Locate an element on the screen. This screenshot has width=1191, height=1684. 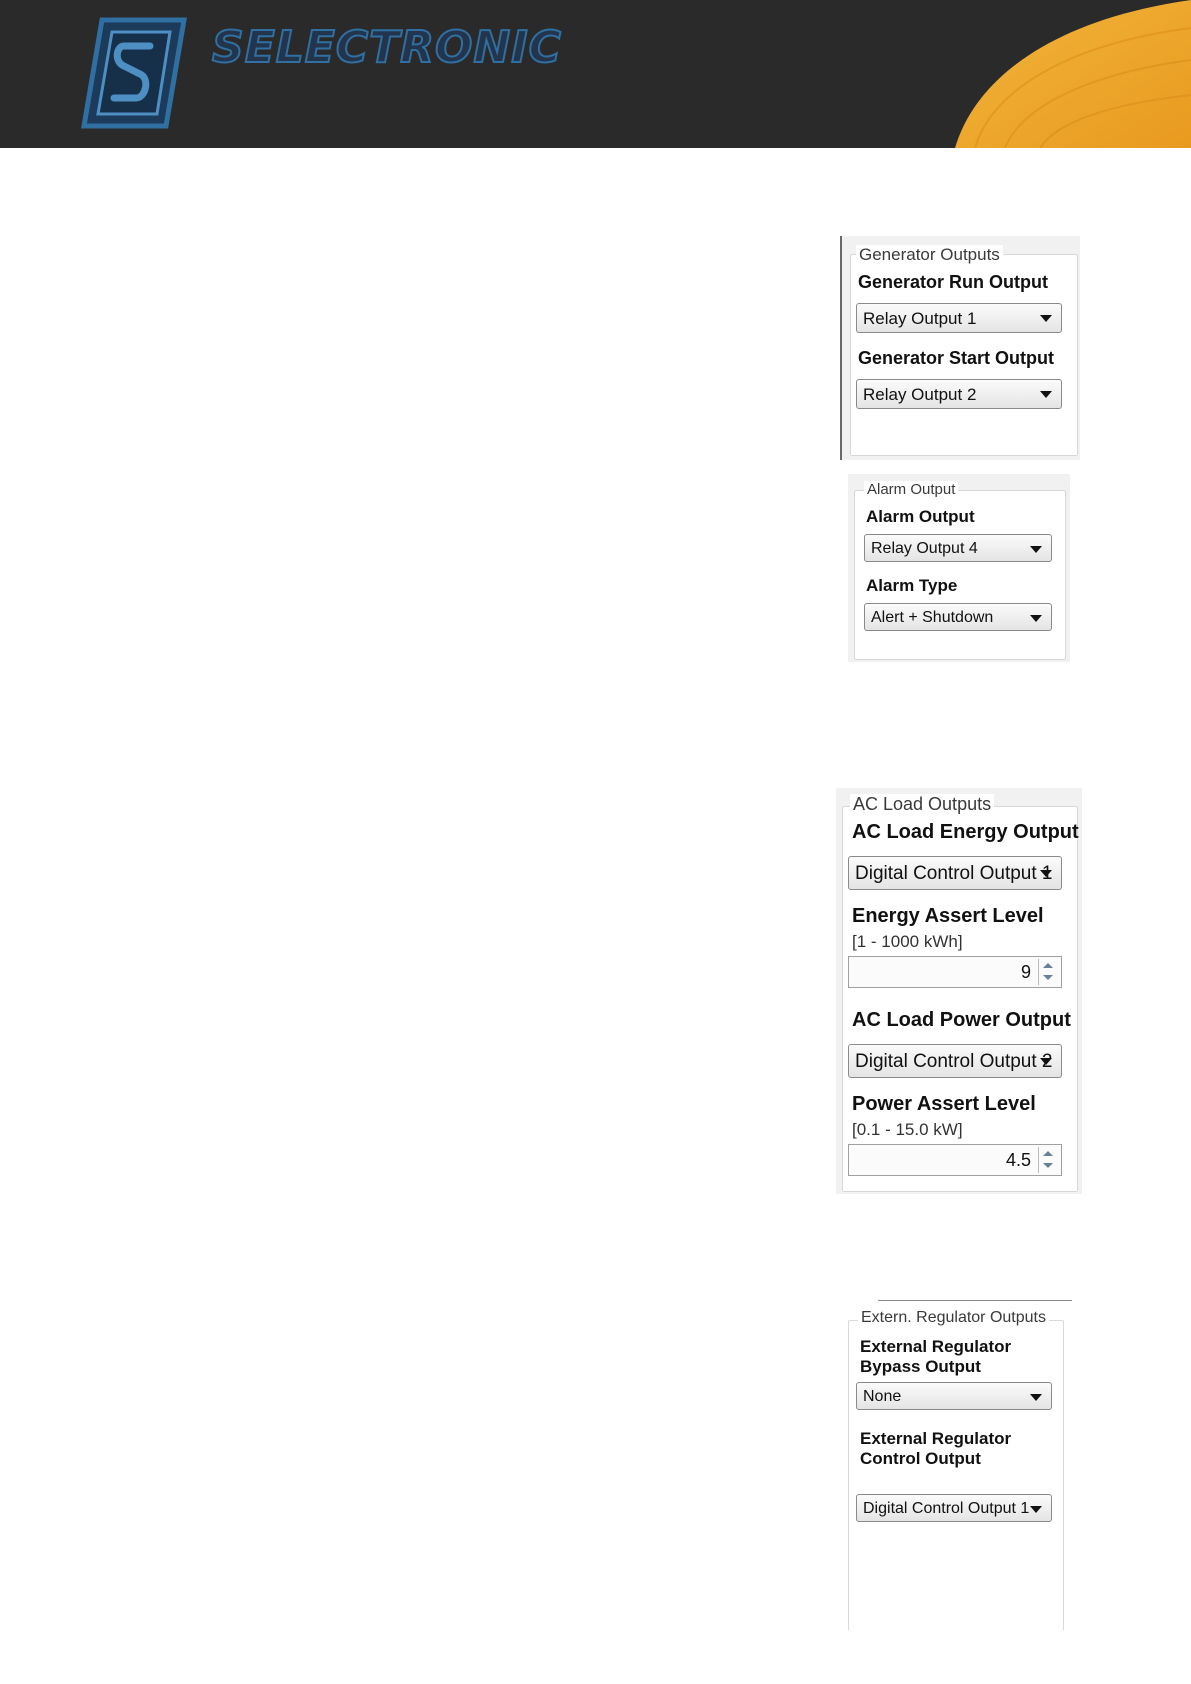
alarm-type-value: Alert + Shutdown is located at coordinates (932, 617).